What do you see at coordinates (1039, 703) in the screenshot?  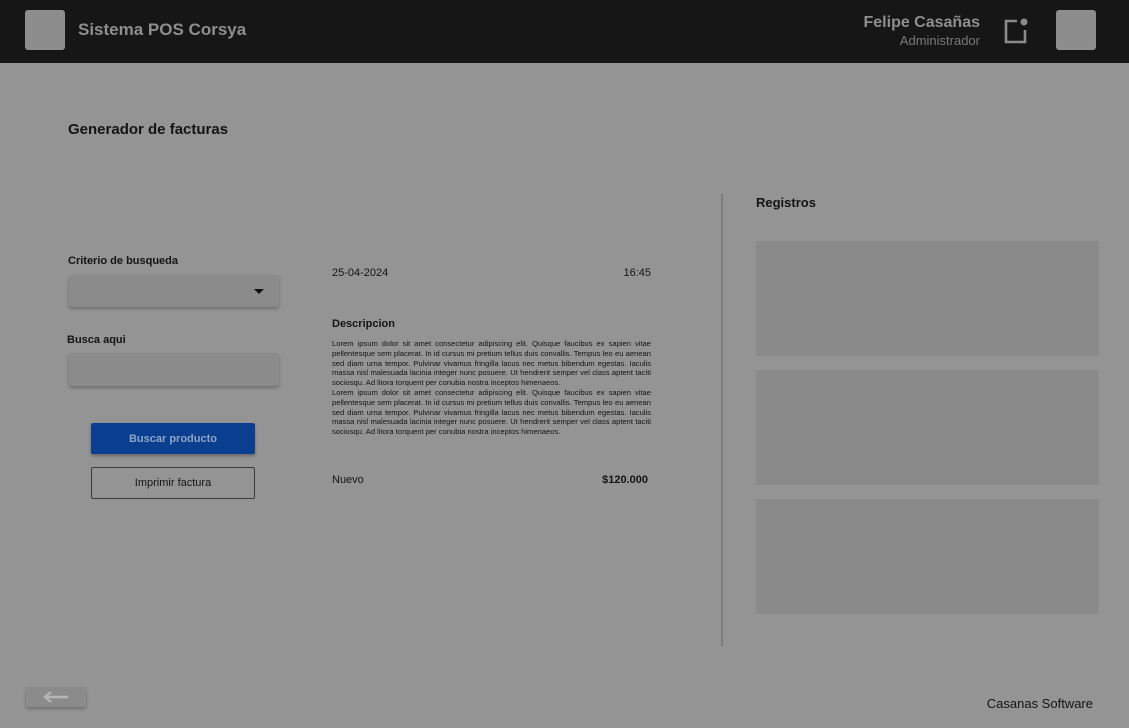 I see `footer-brand: Casanas Software` at bounding box center [1039, 703].